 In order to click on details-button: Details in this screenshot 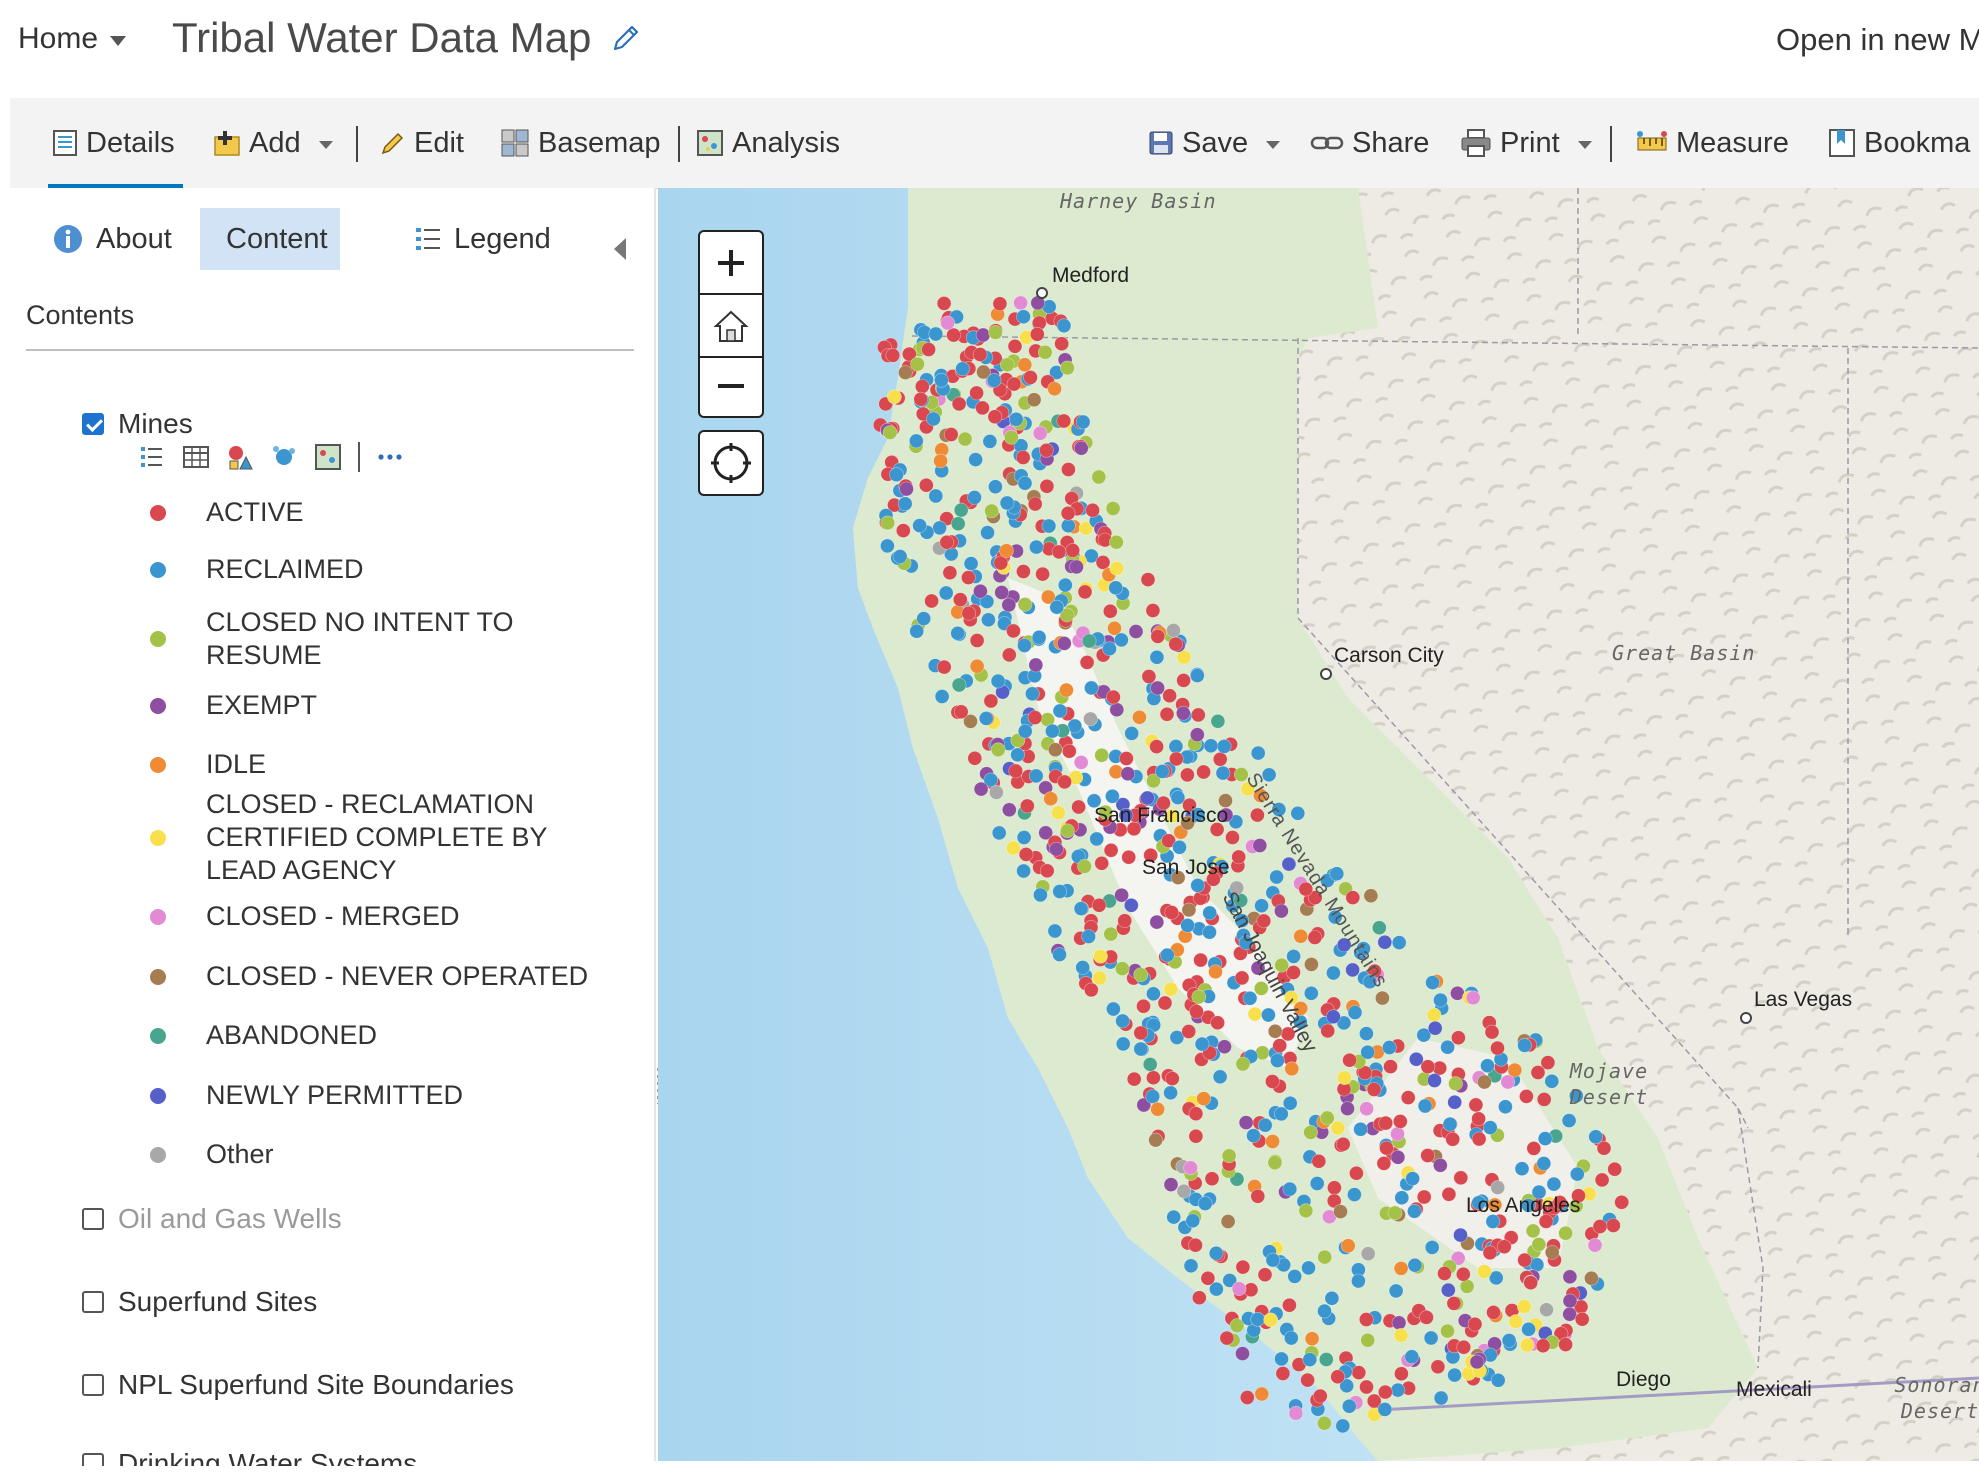, I will do `click(115, 143)`.